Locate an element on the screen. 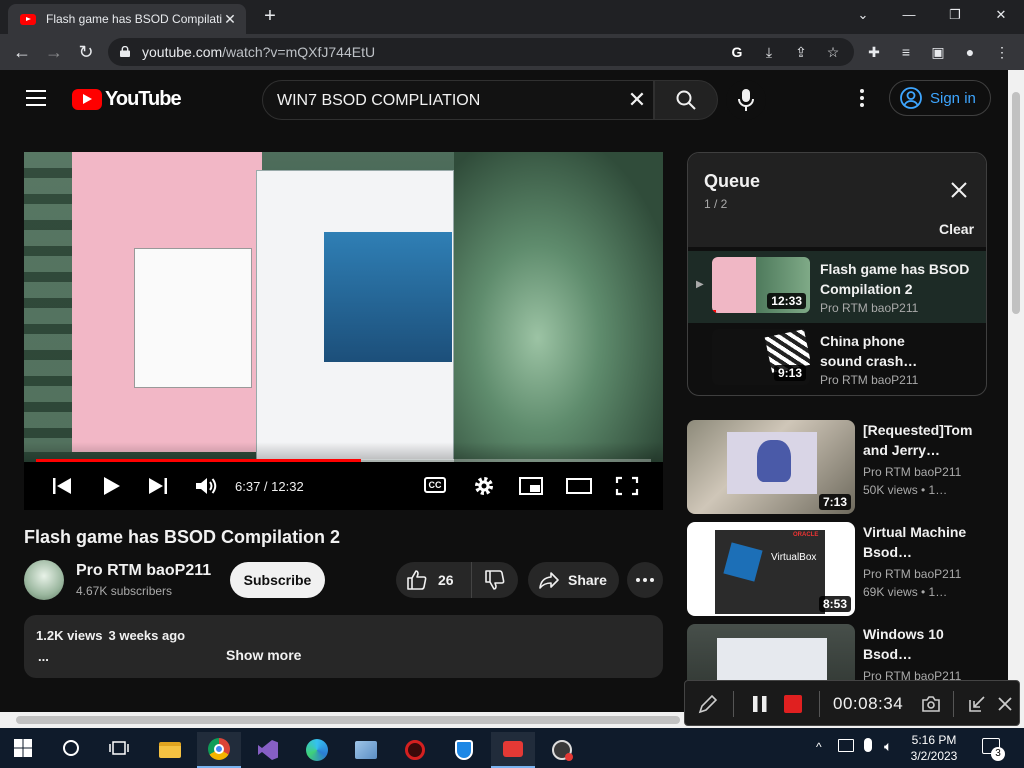 Image resolution: width=1024 pixels, height=768 pixels. install-app-icon: ⤓ is located at coordinates (769, 52).